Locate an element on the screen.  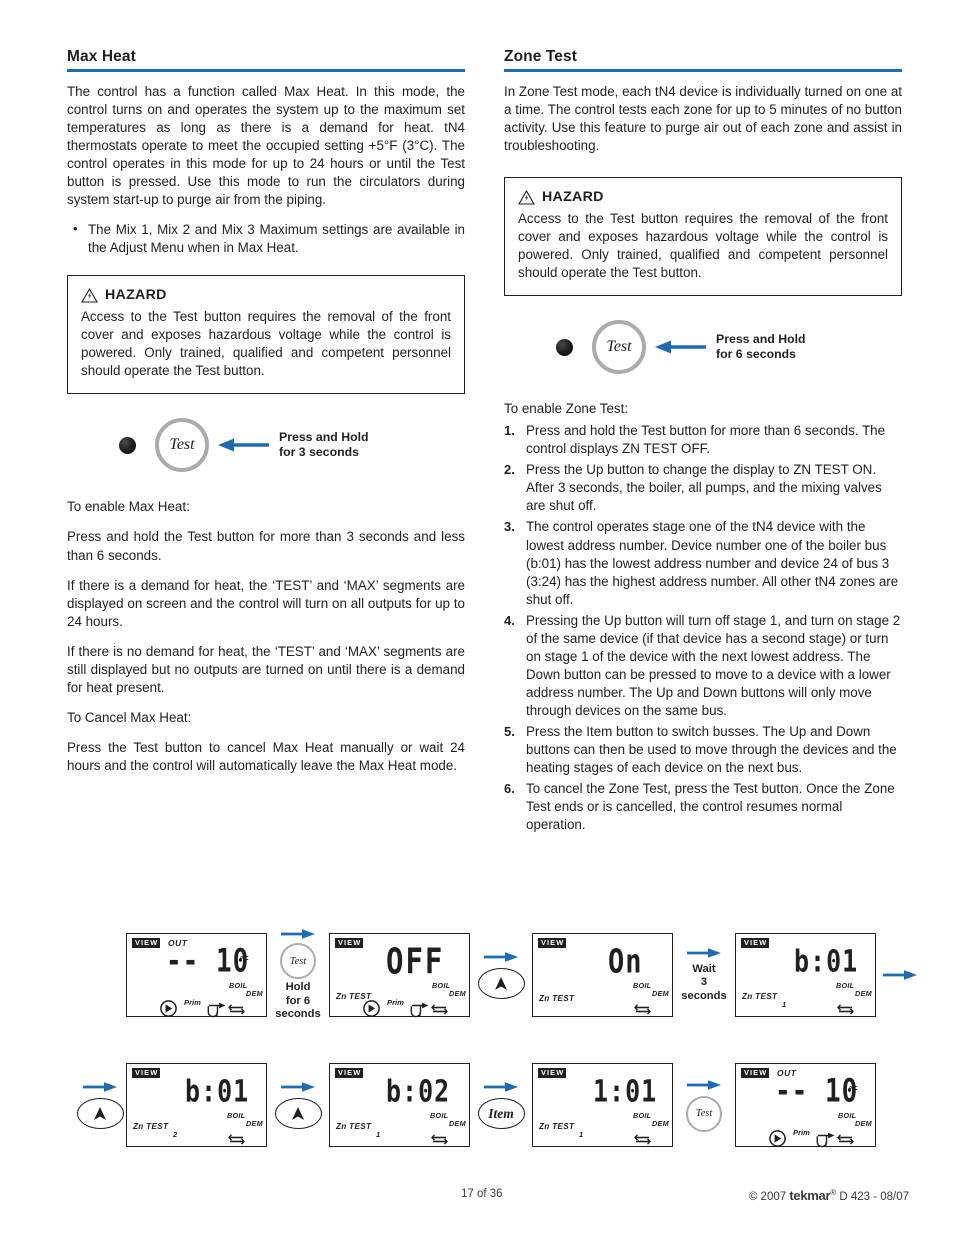
lcd-main-value: On is located at coordinates (625, 962).